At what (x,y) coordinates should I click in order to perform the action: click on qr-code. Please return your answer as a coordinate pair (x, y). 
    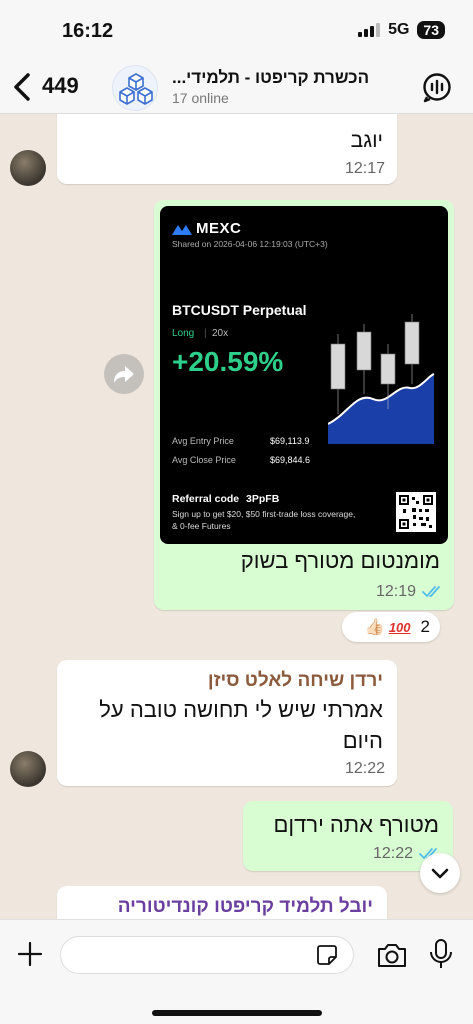
    Looking at the image, I should click on (416, 512).